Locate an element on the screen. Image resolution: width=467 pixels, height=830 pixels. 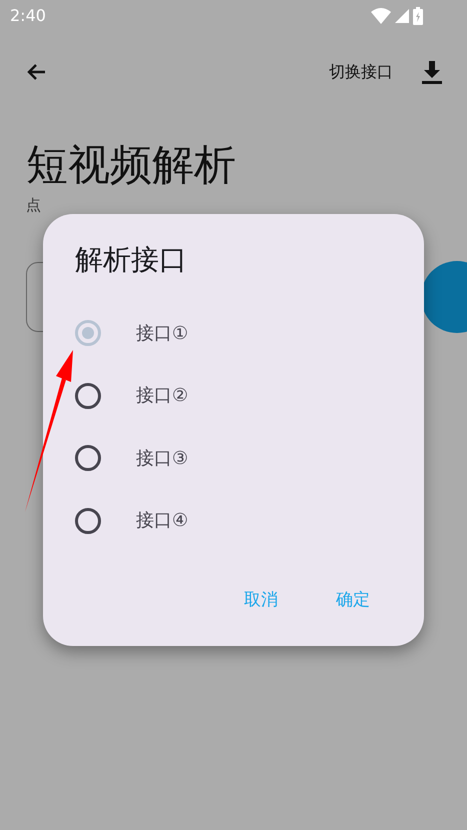
status-time: 2:40 is located at coordinates (28, 16).